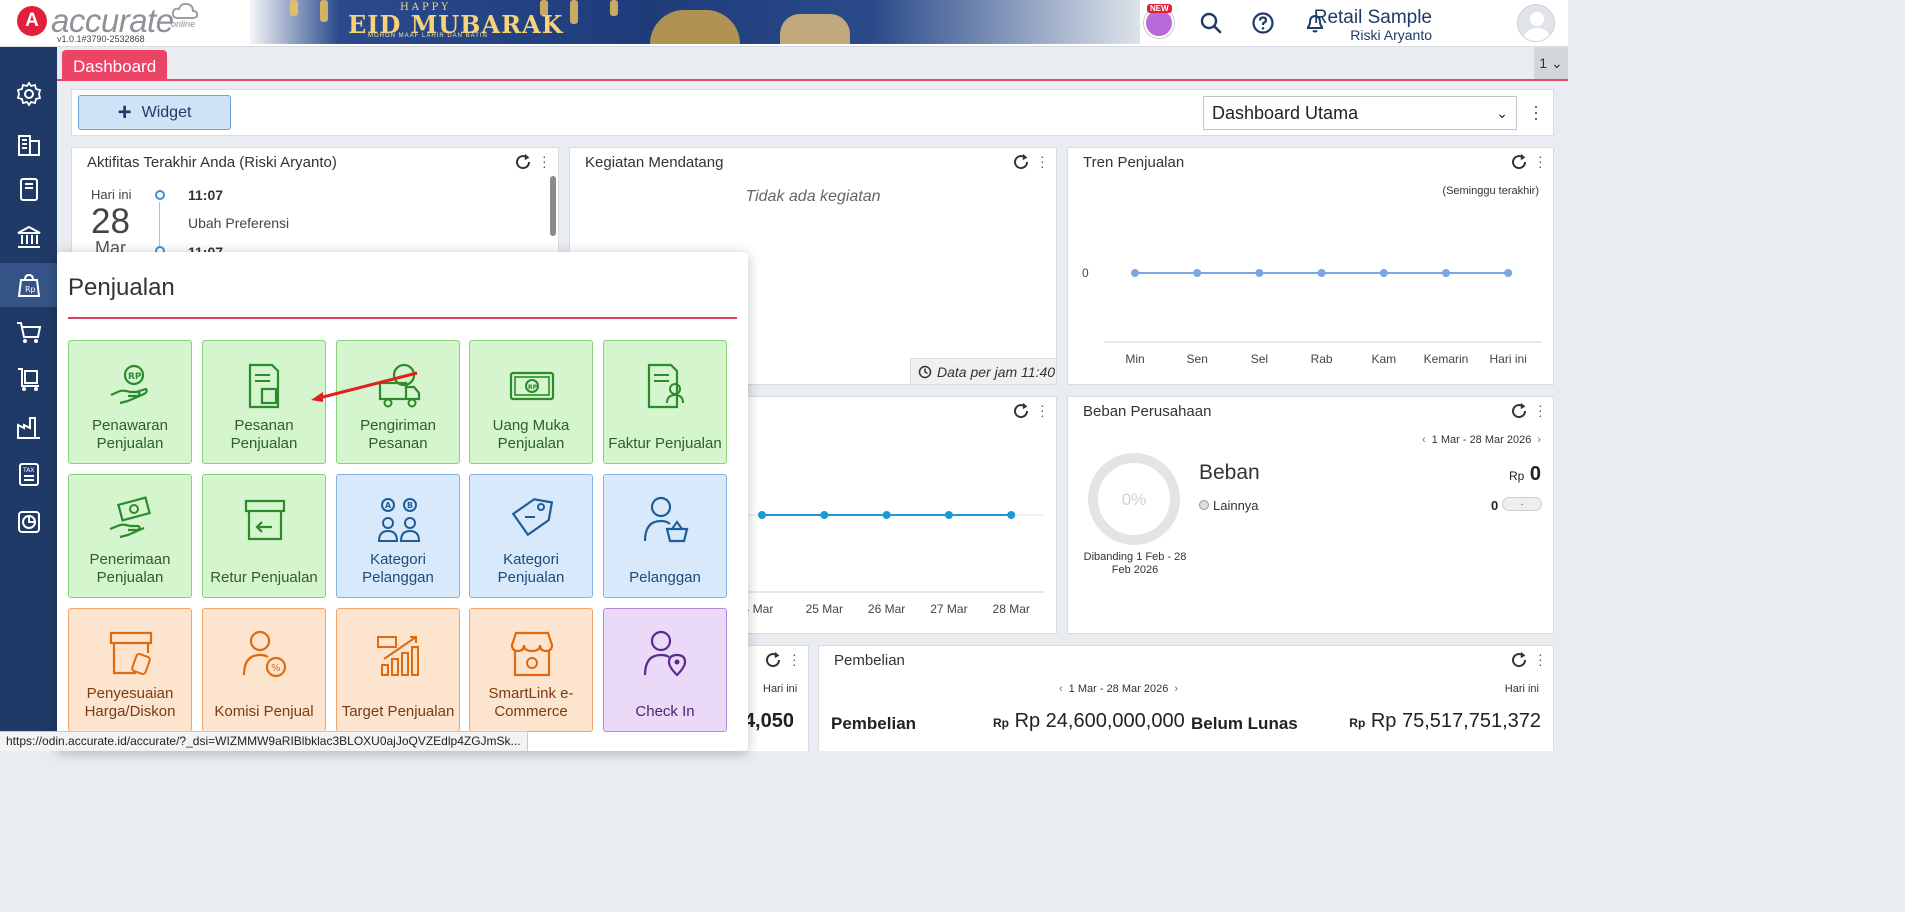  I want to click on events-title: Kegiatan Mendatang, so click(654, 162).